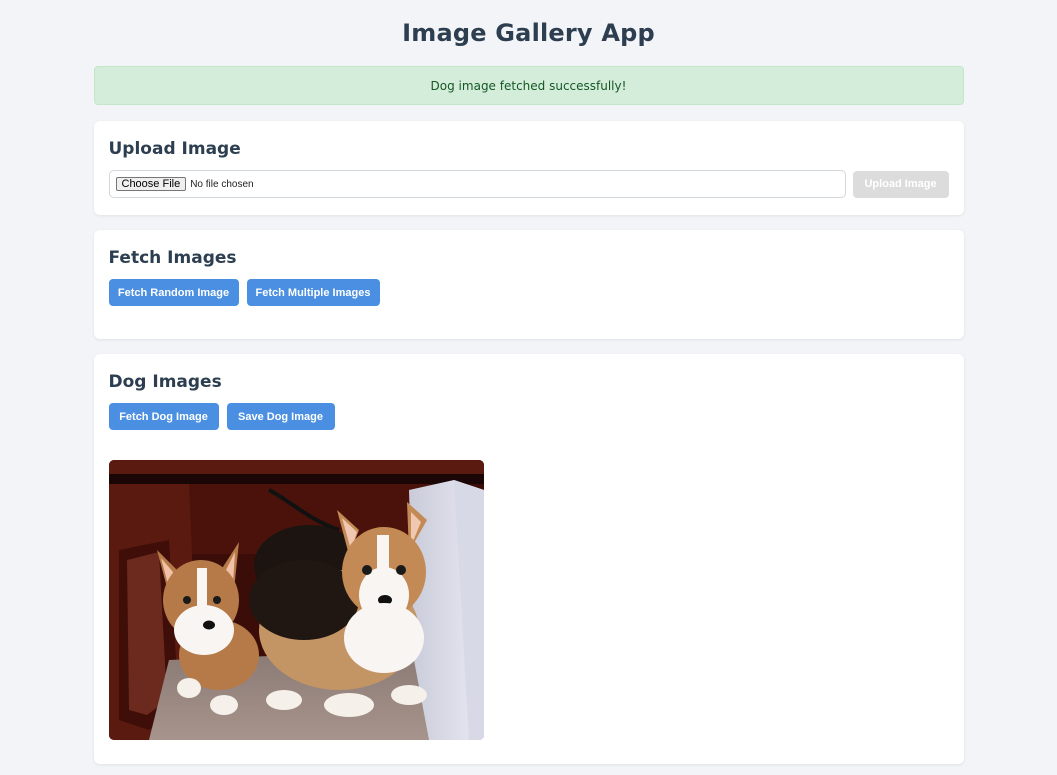 The image size is (1057, 775). I want to click on upload-row: Choose File No file chosen Upload Image, so click(528, 184).